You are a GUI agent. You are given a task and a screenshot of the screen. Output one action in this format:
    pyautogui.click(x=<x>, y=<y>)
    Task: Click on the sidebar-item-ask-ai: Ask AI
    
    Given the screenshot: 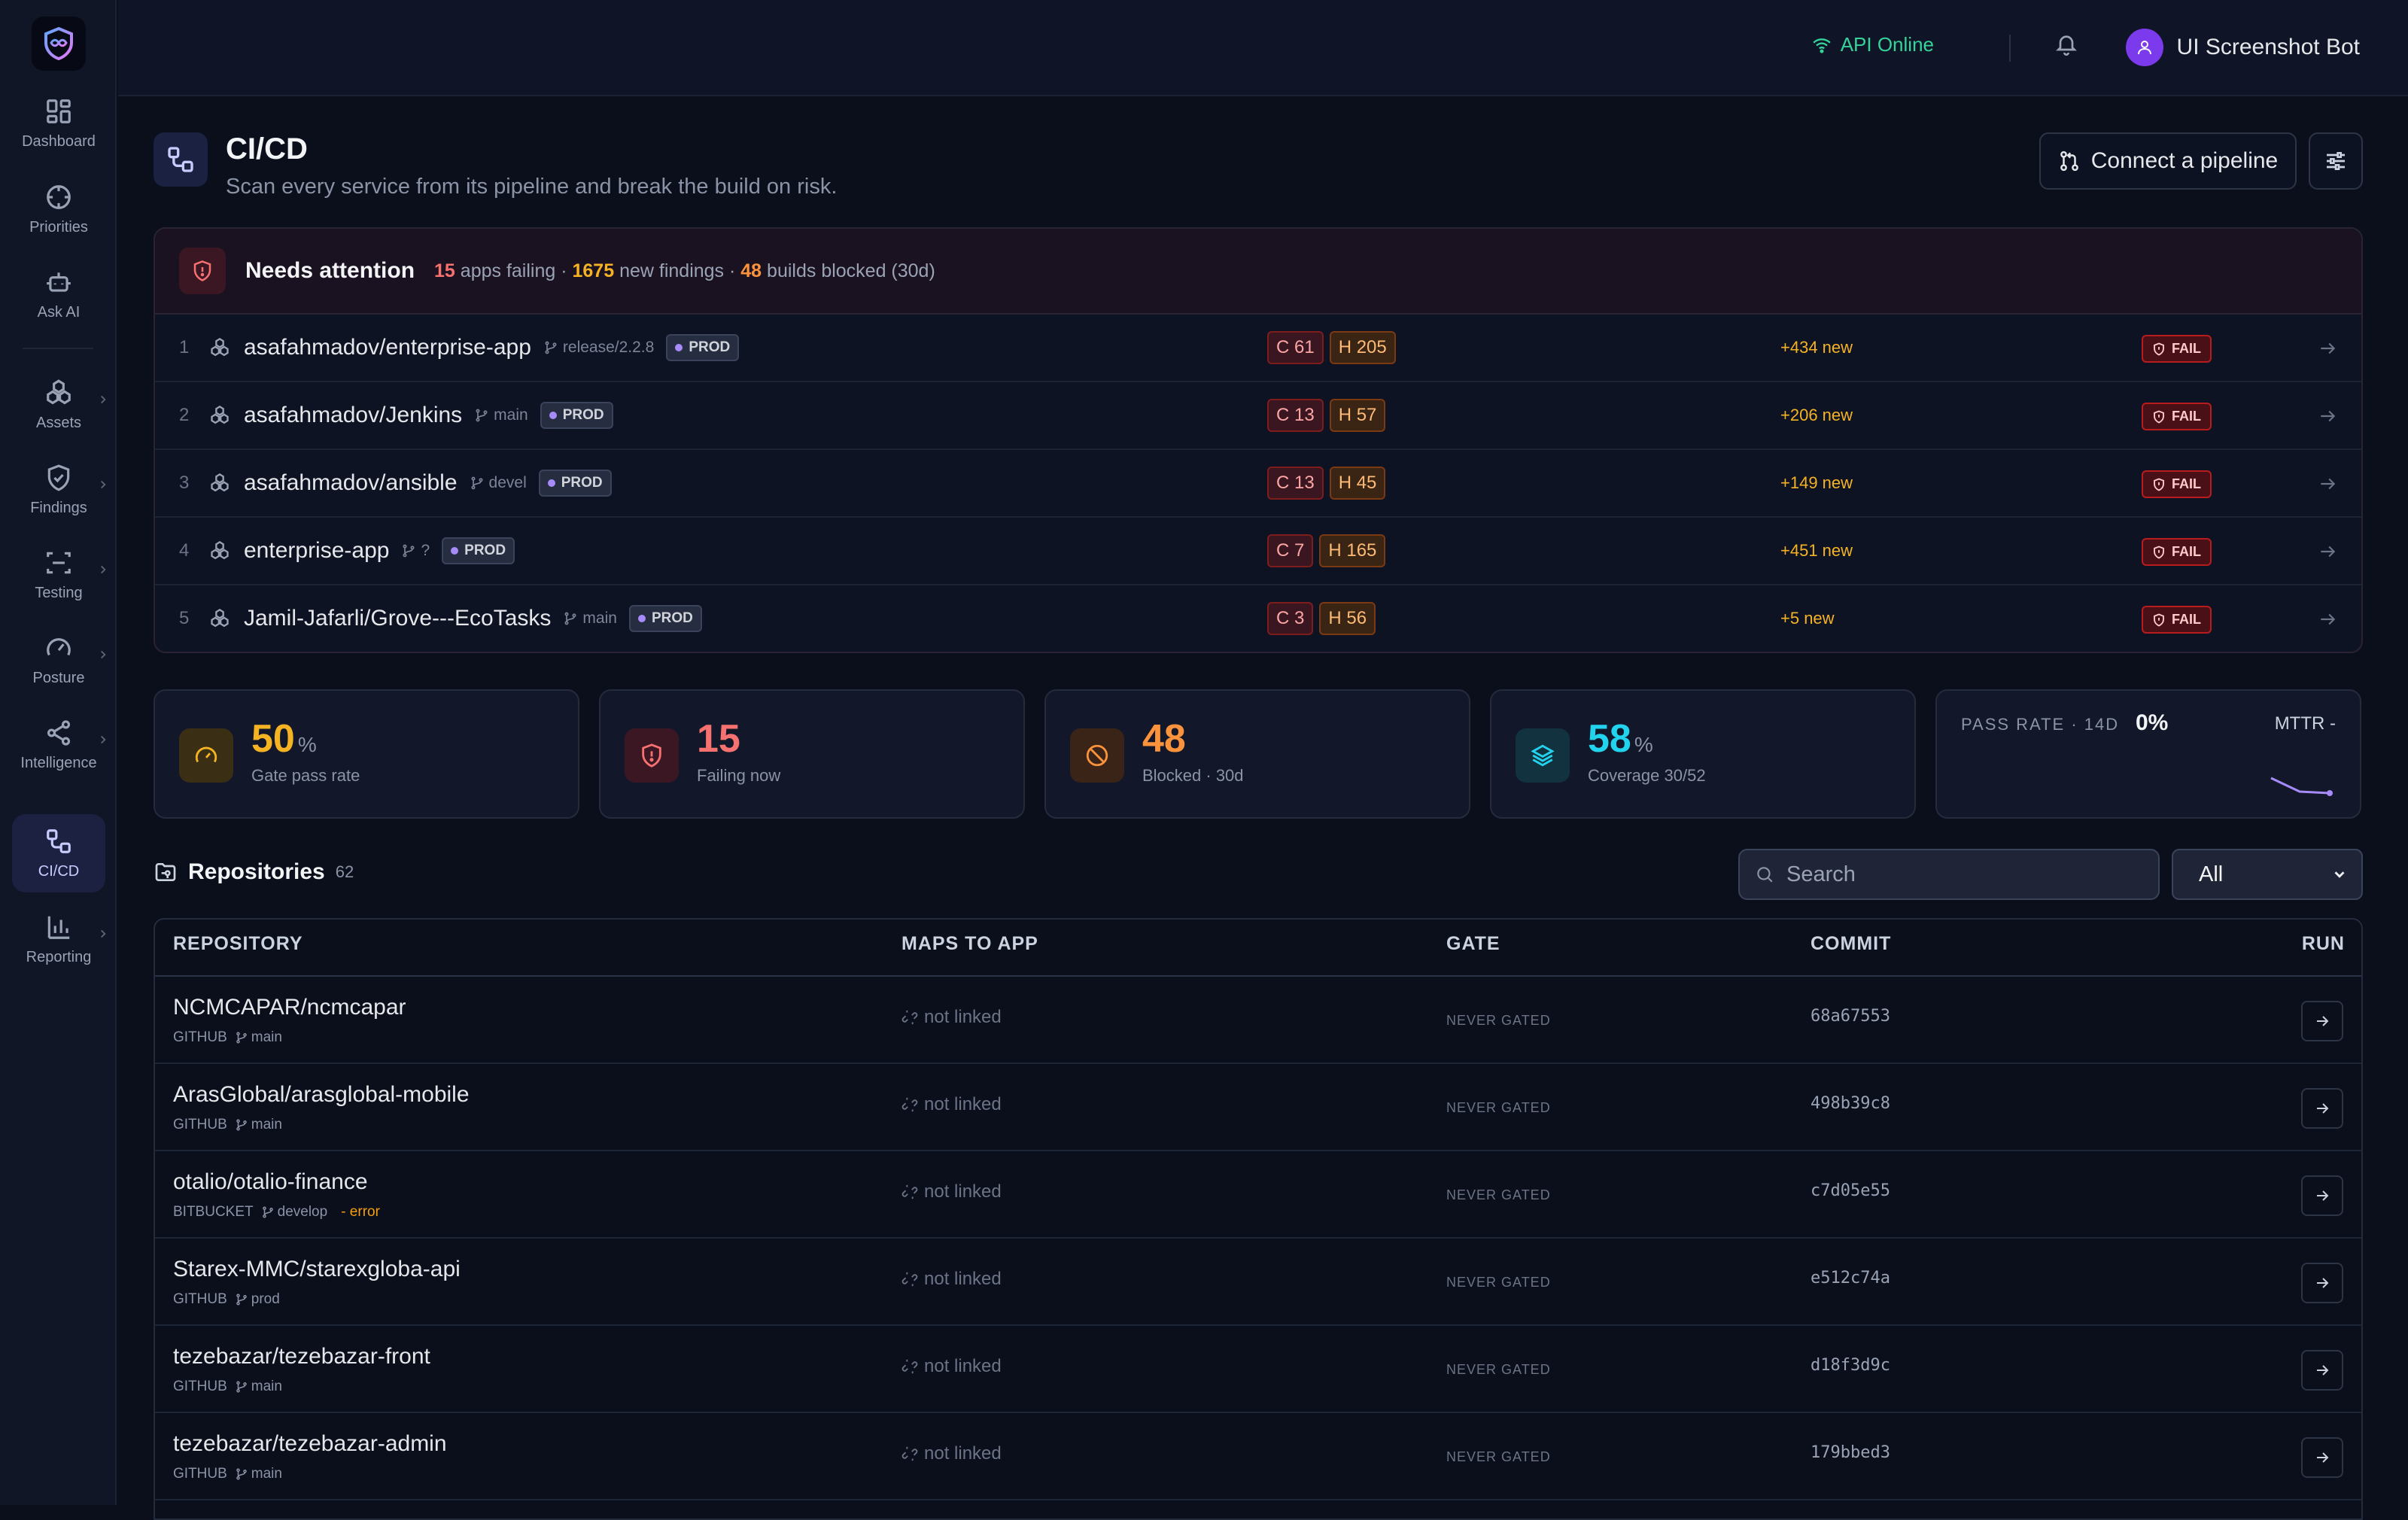 What is the action you would take?
    pyautogui.click(x=58, y=294)
    